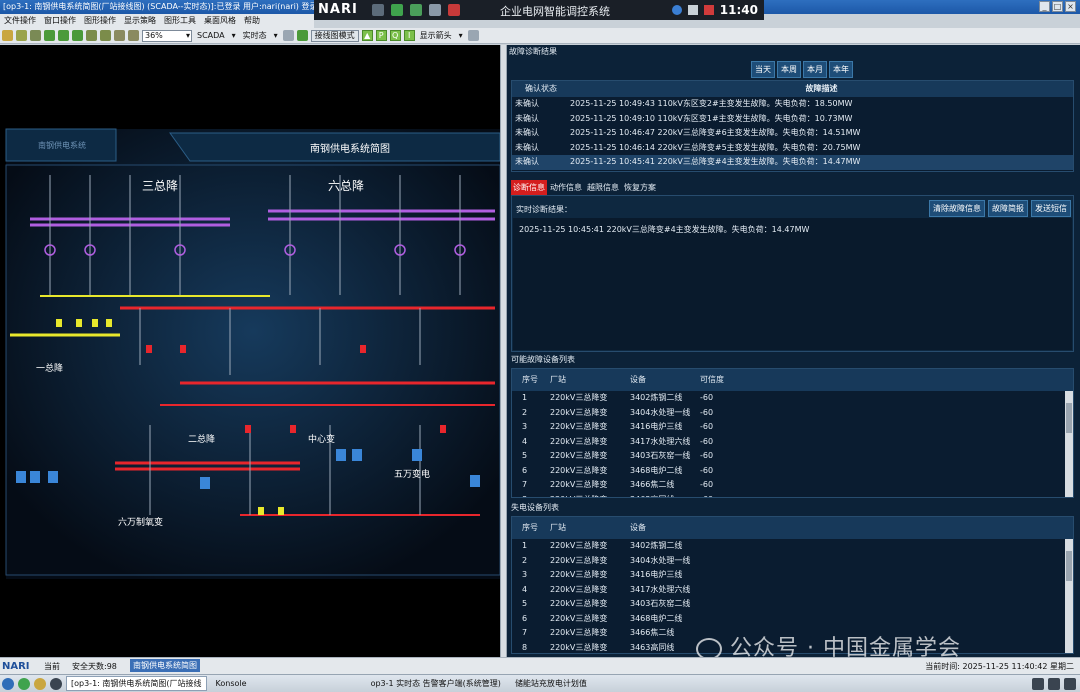 The height and width of the screenshot is (692, 1080). I want to click on open-icon, so click(21, 35).